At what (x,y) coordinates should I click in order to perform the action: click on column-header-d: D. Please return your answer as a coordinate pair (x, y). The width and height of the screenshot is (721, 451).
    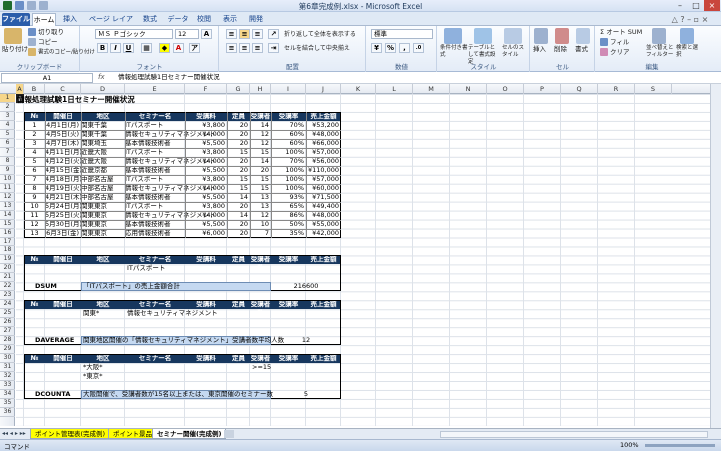
    Looking at the image, I should click on (103, 89).